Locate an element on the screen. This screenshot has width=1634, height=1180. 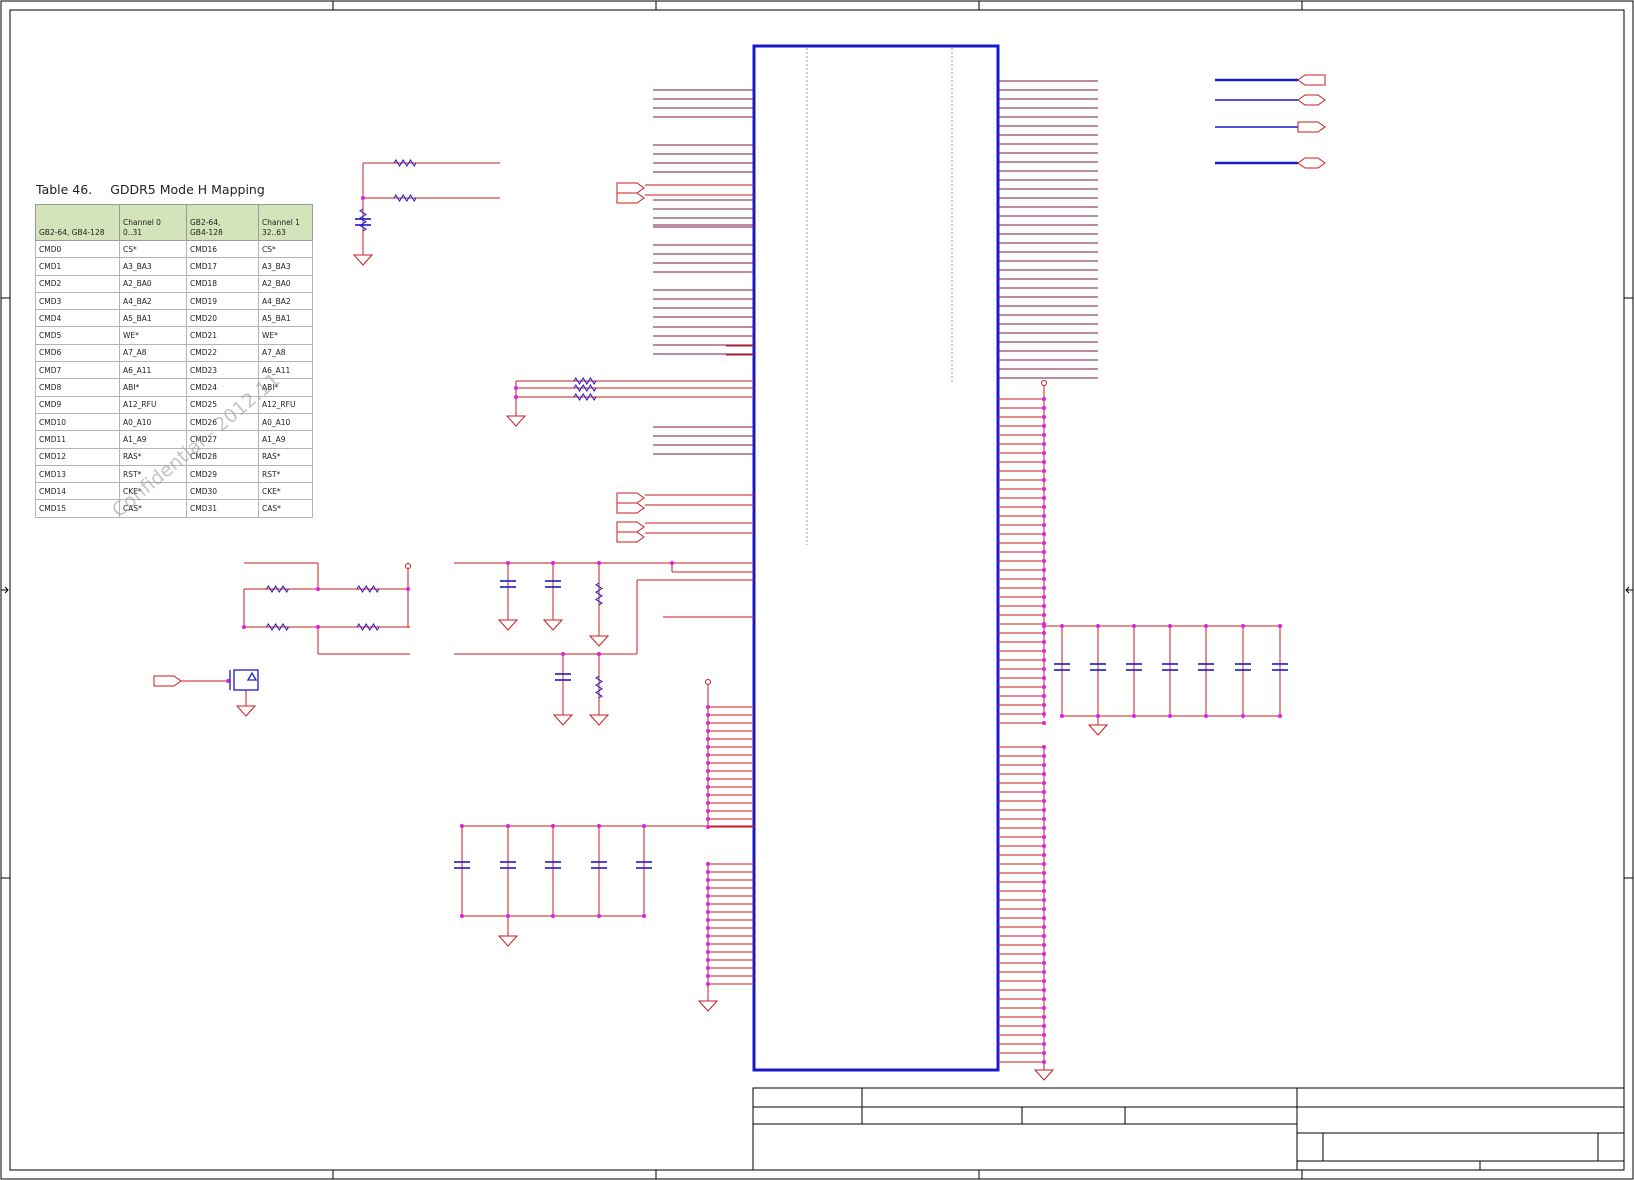
bus-lines is located at coordinates (875, 267).